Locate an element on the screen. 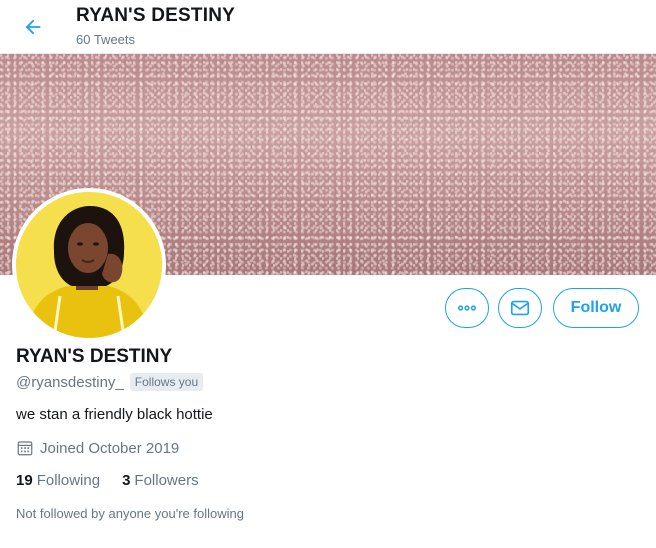 The image size is (656, 548). joined-date: Joined October 2019 is located at coordinates (97, 448).